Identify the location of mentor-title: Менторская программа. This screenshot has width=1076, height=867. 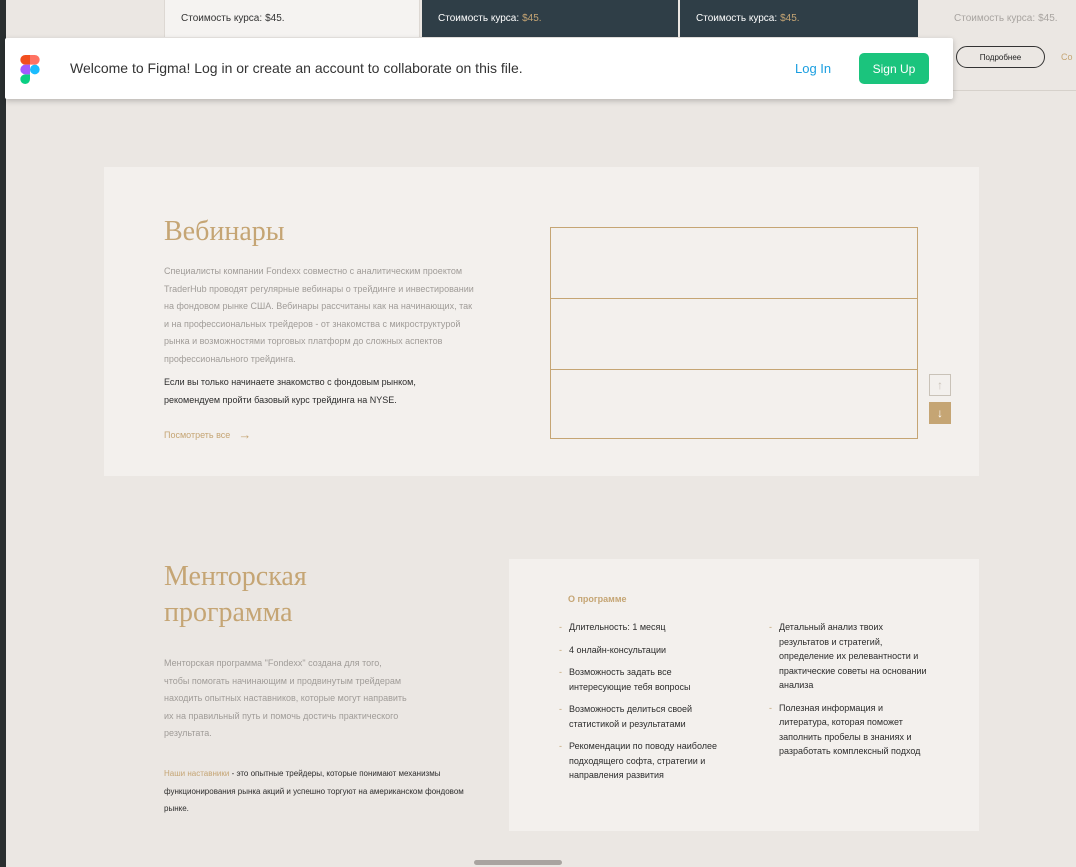
(235, 595).